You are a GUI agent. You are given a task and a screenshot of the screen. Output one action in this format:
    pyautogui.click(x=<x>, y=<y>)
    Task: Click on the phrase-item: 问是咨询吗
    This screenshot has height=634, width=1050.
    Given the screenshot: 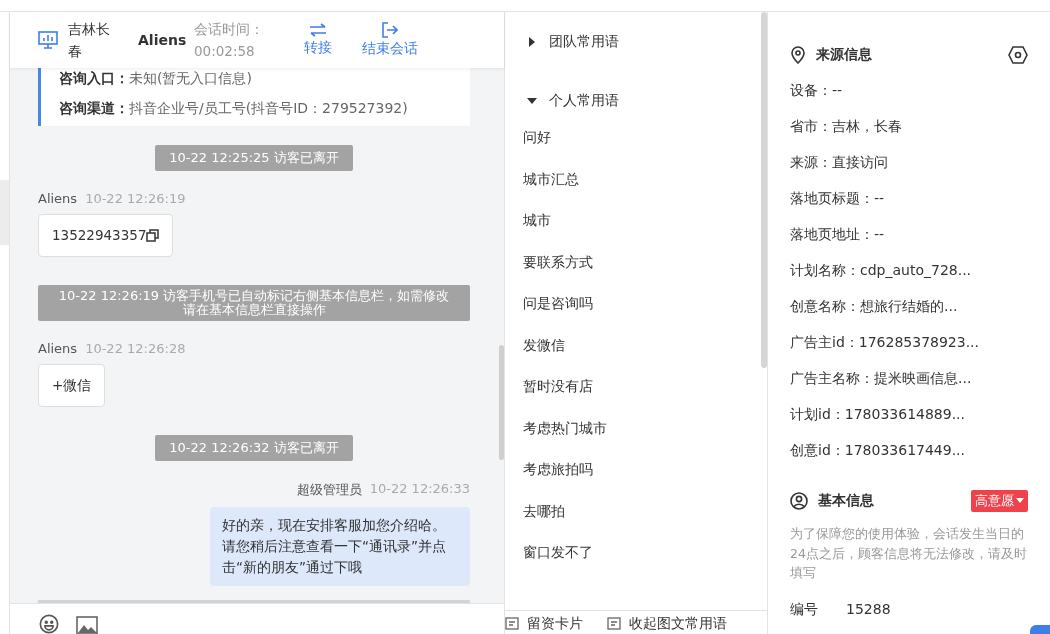 What is the action you would take?
    pyautogui.click(x=638, y=304)
    